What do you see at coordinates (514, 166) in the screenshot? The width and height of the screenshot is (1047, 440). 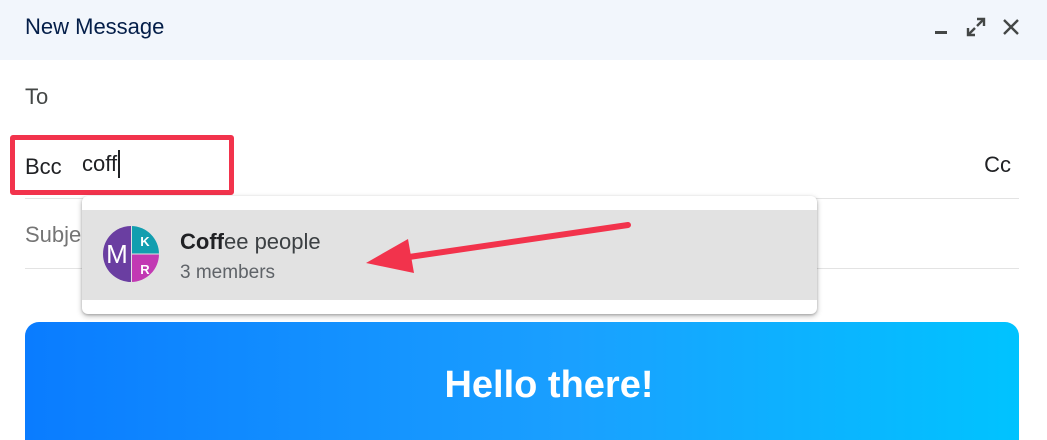 I see `bcc-field-row: Bcc coff Cc` at bounding box center [514, 166].